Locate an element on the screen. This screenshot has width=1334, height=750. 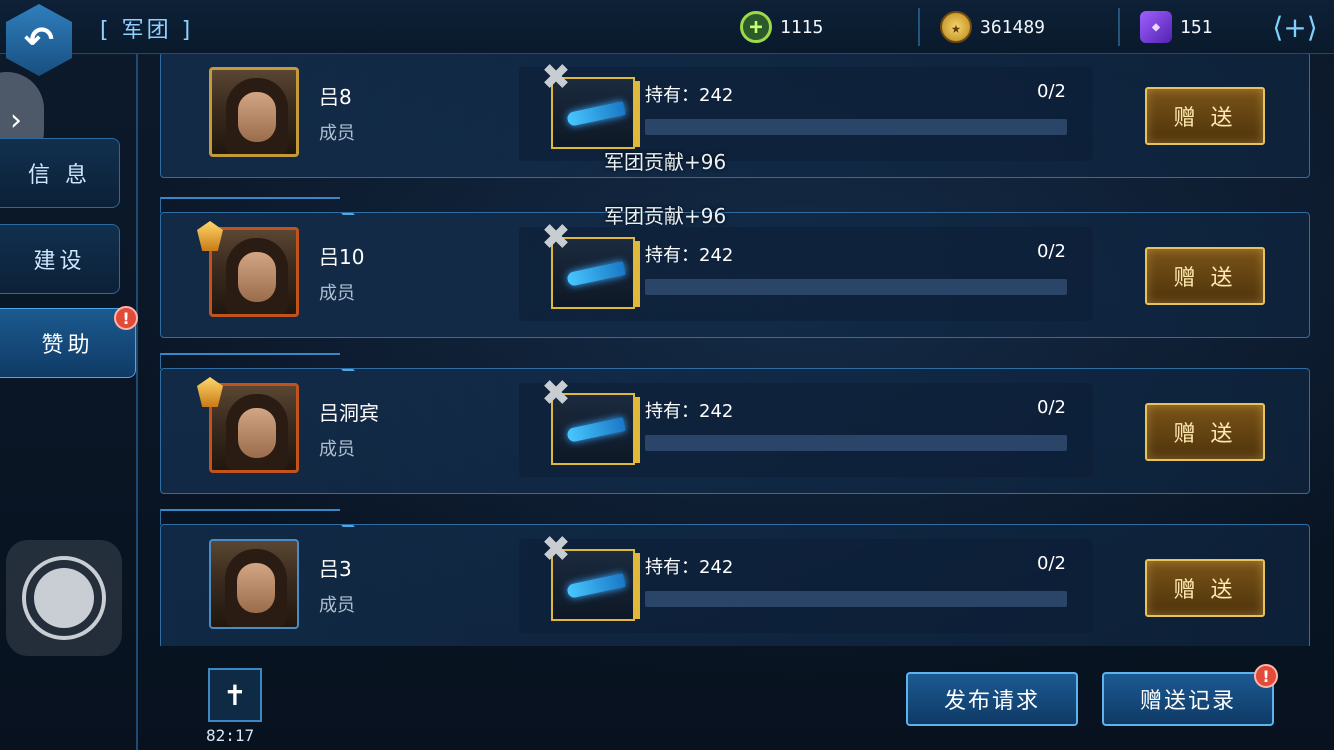
publish-request-button: 发布请求 is located at coordinates (992, 699).